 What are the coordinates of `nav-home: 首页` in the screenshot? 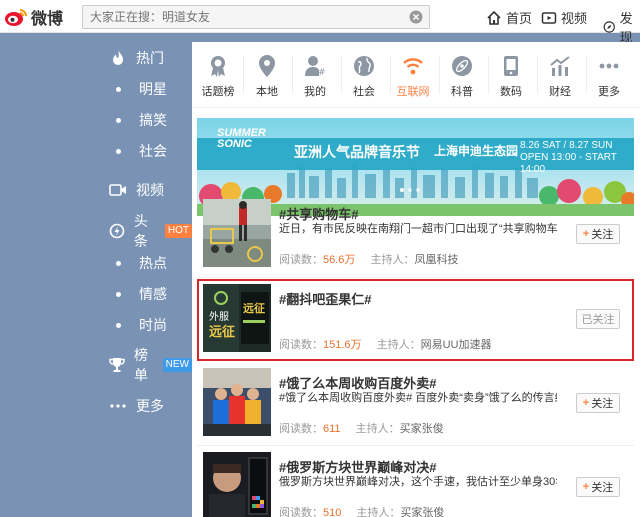 It's located at (509, 17).